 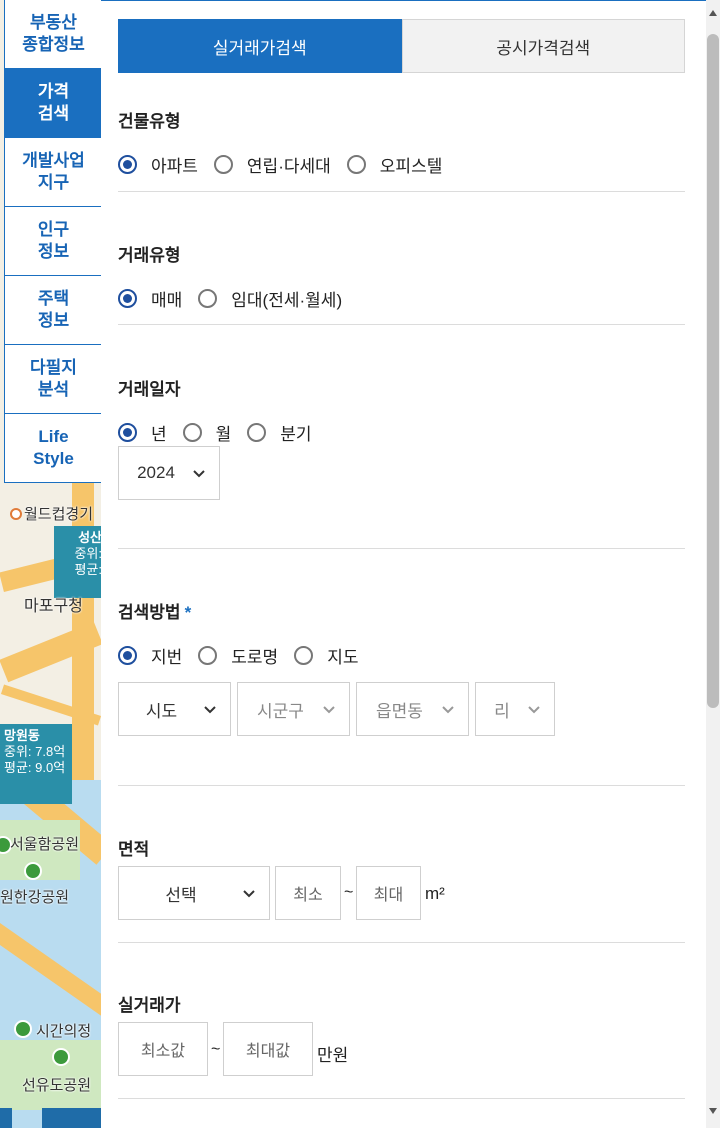 I want to click on map-label-worldcup: 월드컵경기, so click(x=59, y=514).